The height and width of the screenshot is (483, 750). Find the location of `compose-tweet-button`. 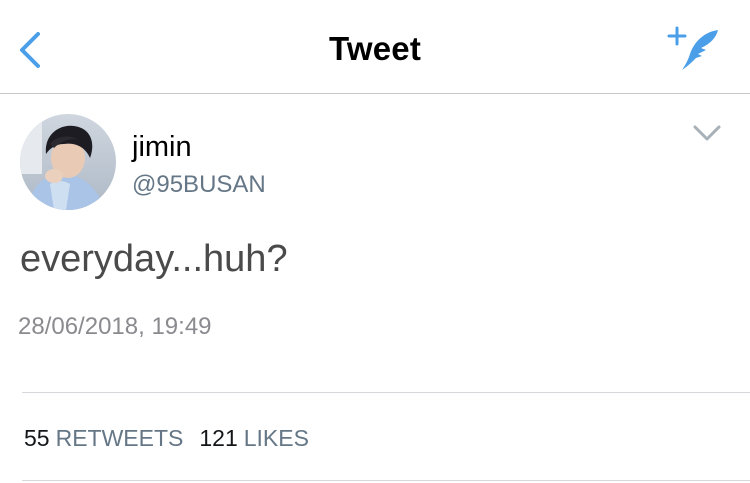

compose-tweet-button is located at coordinates (694, 49).